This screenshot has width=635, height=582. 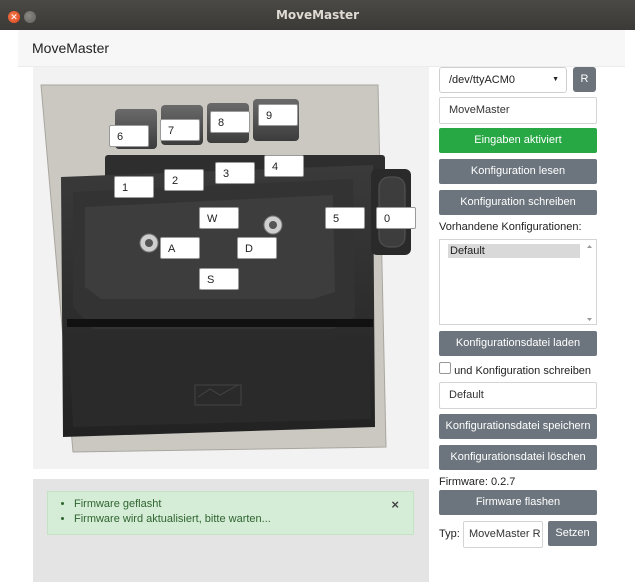 I want to click on window-titlebar: ✕ MoveMaster, so click(x=317, y=15).